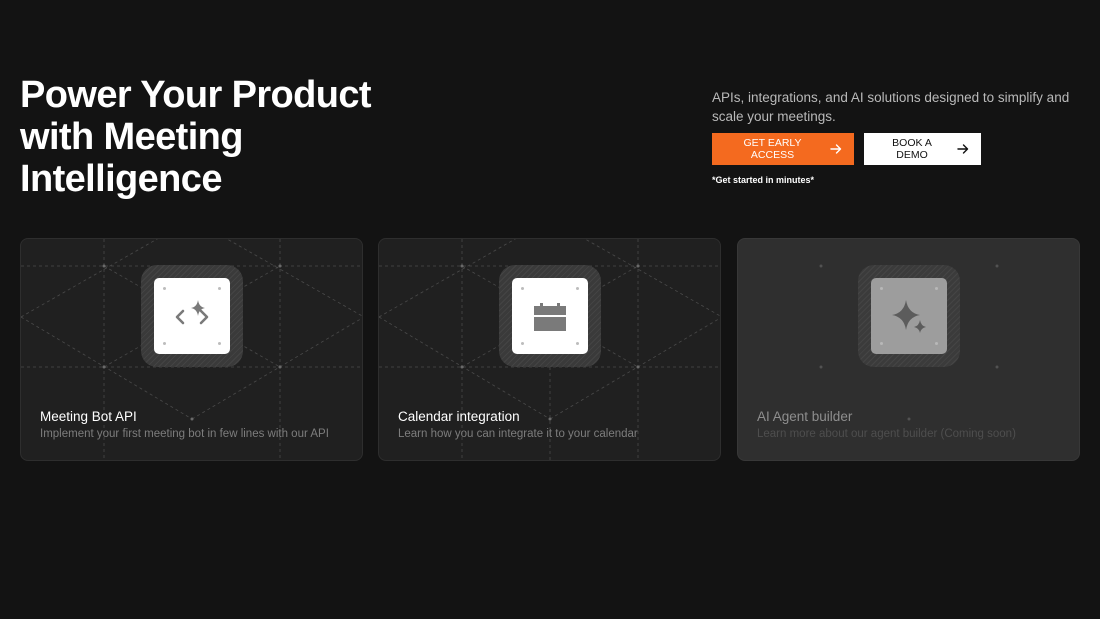 The height and width of the screenshot is (619, 1100). What do you see at coordinates (763, 180) in the screenshot?
I see `get-started-note: *Get started in minutes*` at bounding box center [763, 180].